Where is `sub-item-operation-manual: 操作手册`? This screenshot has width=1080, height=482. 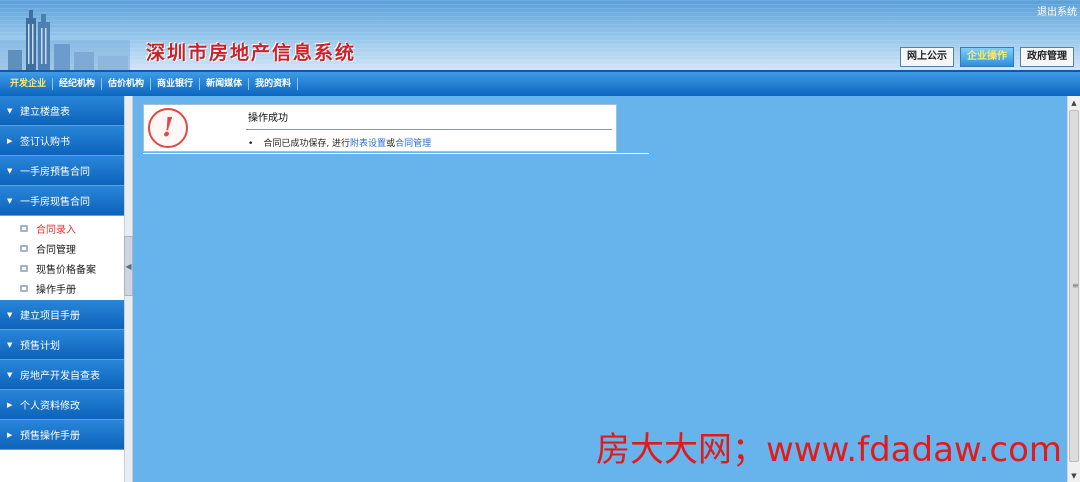 sub-item-operation-manual: 操作手册 is located at coordinates (62, 288).